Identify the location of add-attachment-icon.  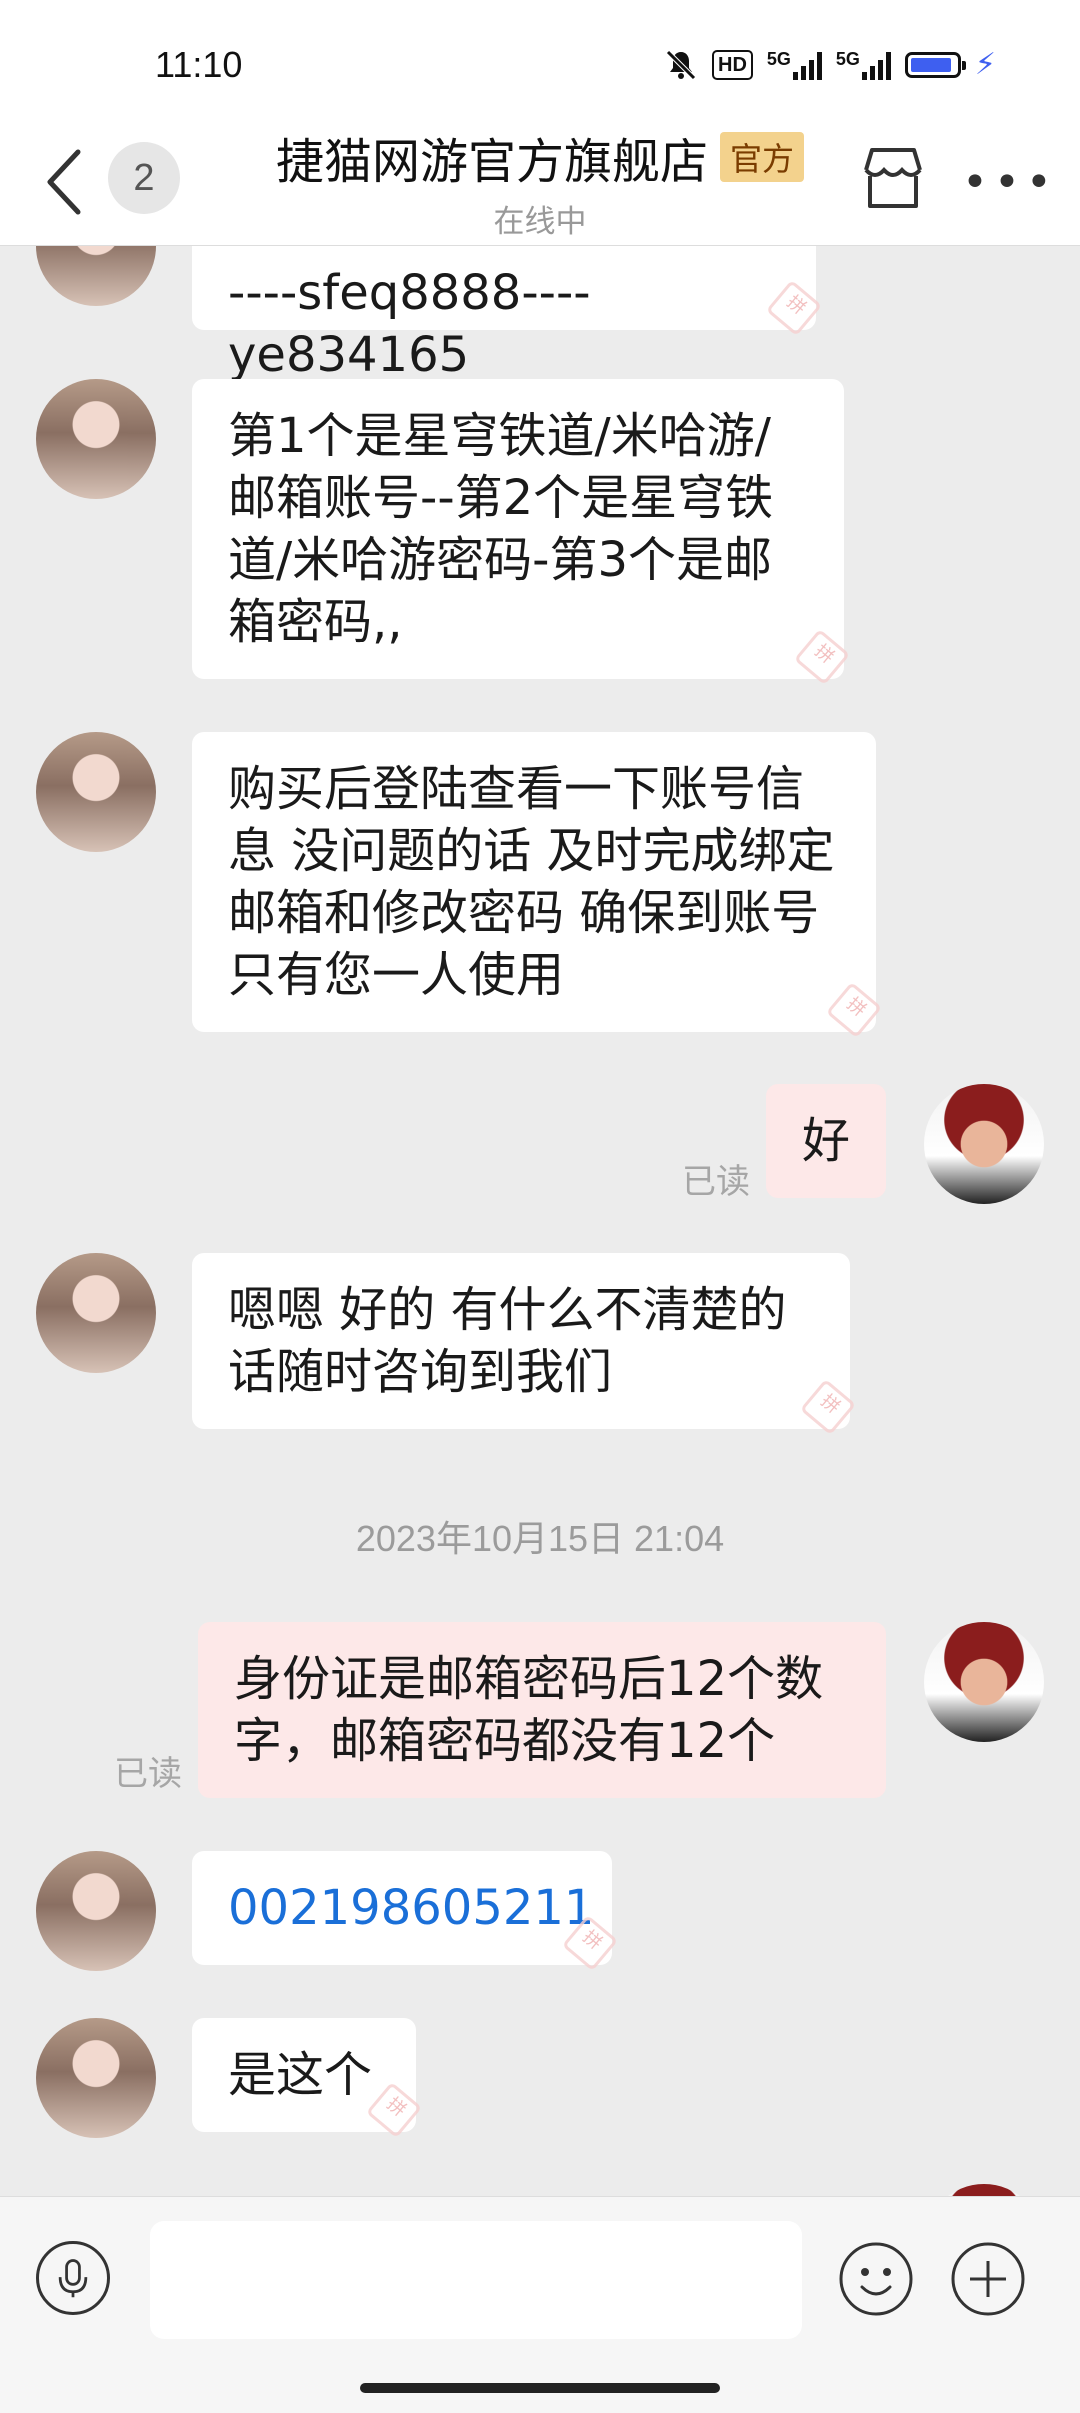
(988, 2279).